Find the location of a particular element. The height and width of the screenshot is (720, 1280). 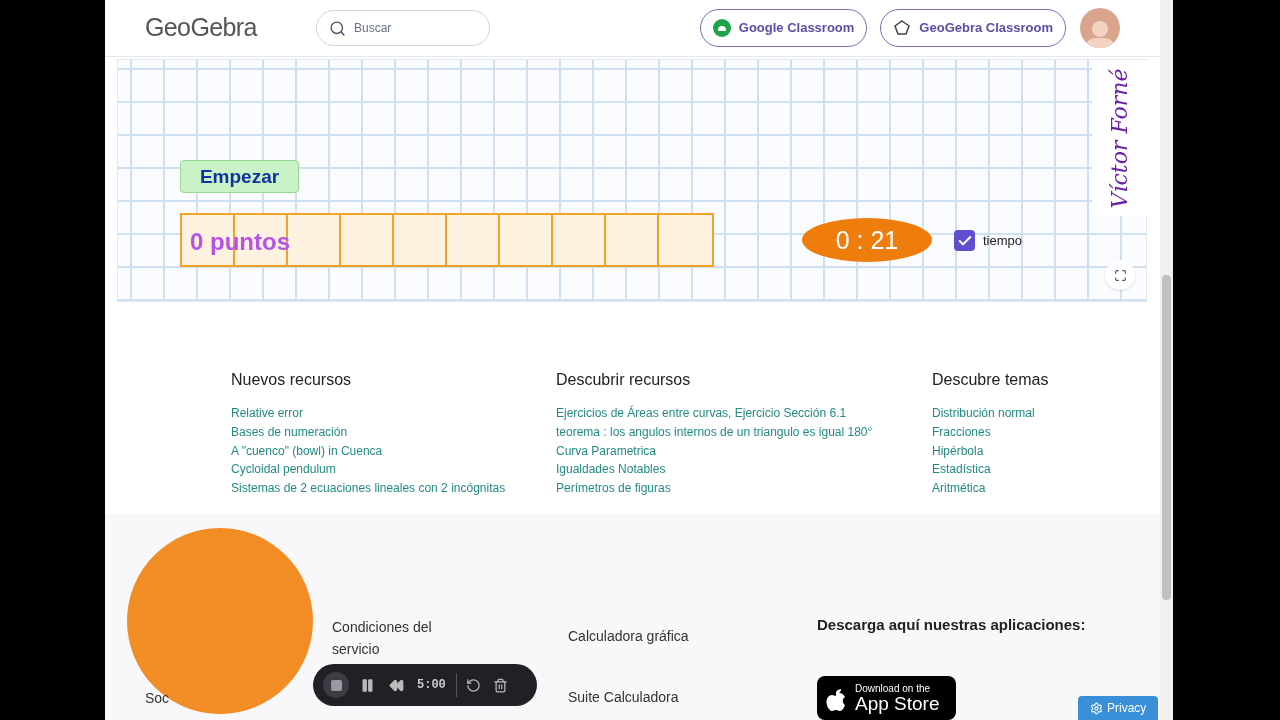

fullscreen-button is located at coordinates (1120, 275).